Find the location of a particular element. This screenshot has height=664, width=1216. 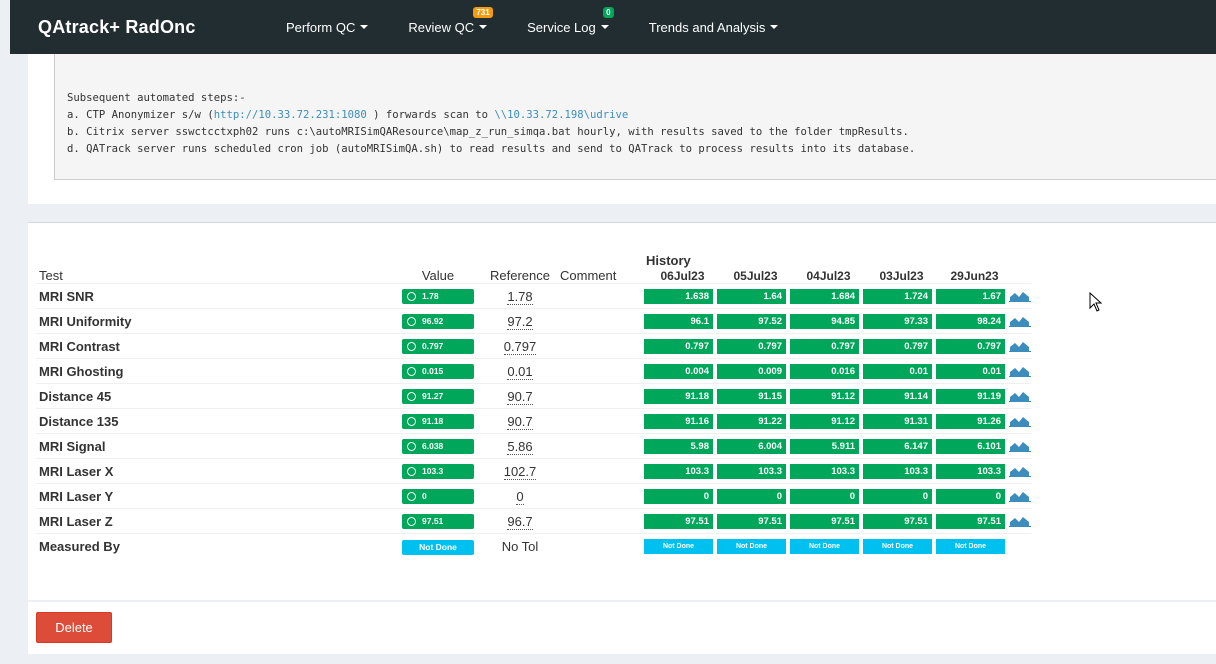

history-value-badge: 91.19 is located at coordinates (970, 396).